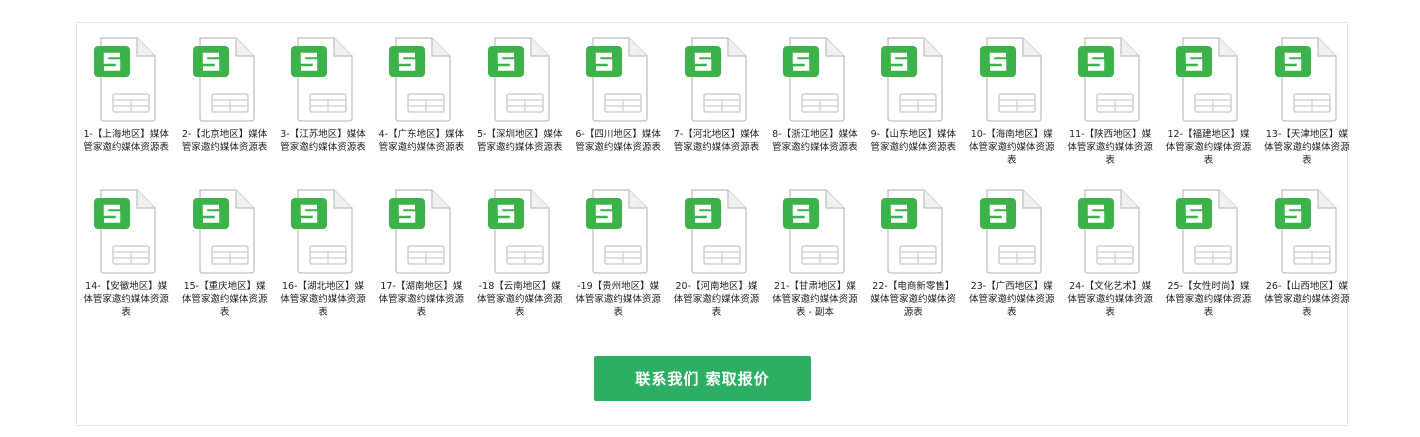  I want to click on file-item: 9-【山东地区】媒体管家邀约媒体资源表, so click(913, 109).